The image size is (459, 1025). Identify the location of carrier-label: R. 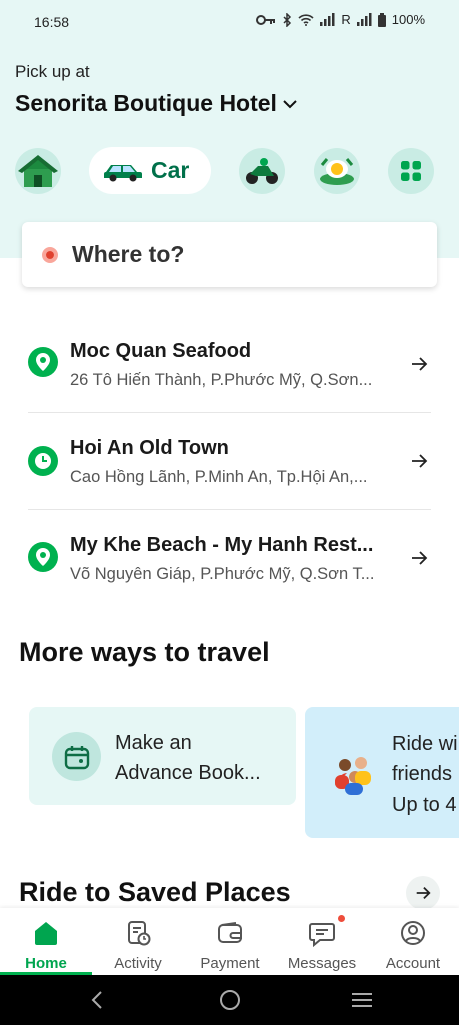
(346, 19).